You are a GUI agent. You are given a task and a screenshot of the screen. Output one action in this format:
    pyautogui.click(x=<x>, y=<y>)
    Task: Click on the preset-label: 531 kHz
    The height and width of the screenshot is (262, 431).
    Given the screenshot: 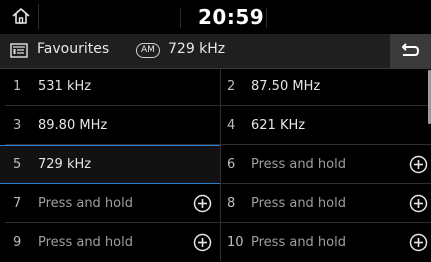 What is the action you would take?
    pyautogui.click(x=65, y=86)
    